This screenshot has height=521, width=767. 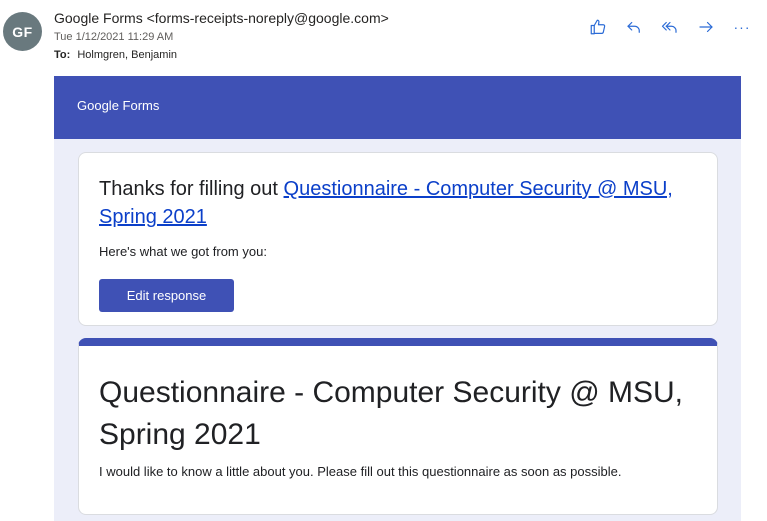 I want to click on thumbs-up-icon, so click(x=598, y=27).